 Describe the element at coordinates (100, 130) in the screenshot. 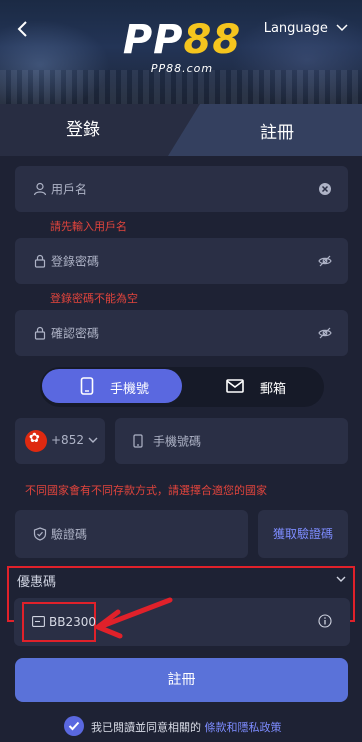

I see `tab-login: 登錄` at that location.